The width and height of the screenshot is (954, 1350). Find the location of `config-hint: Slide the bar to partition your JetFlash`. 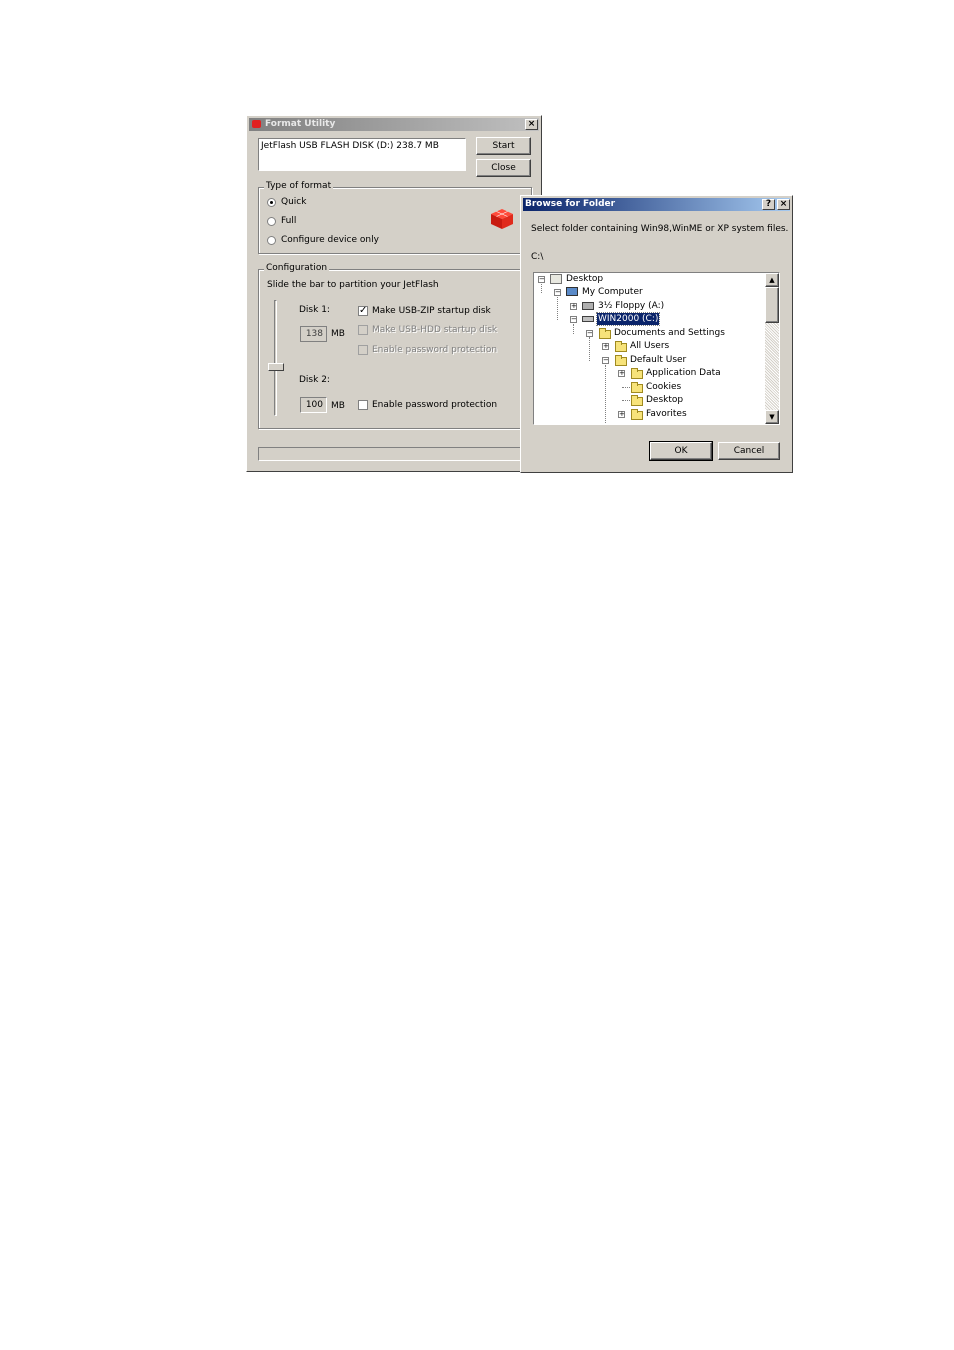

config-hint: Slide the bar to partition your JetFlash is located at coordinates (353, 285).